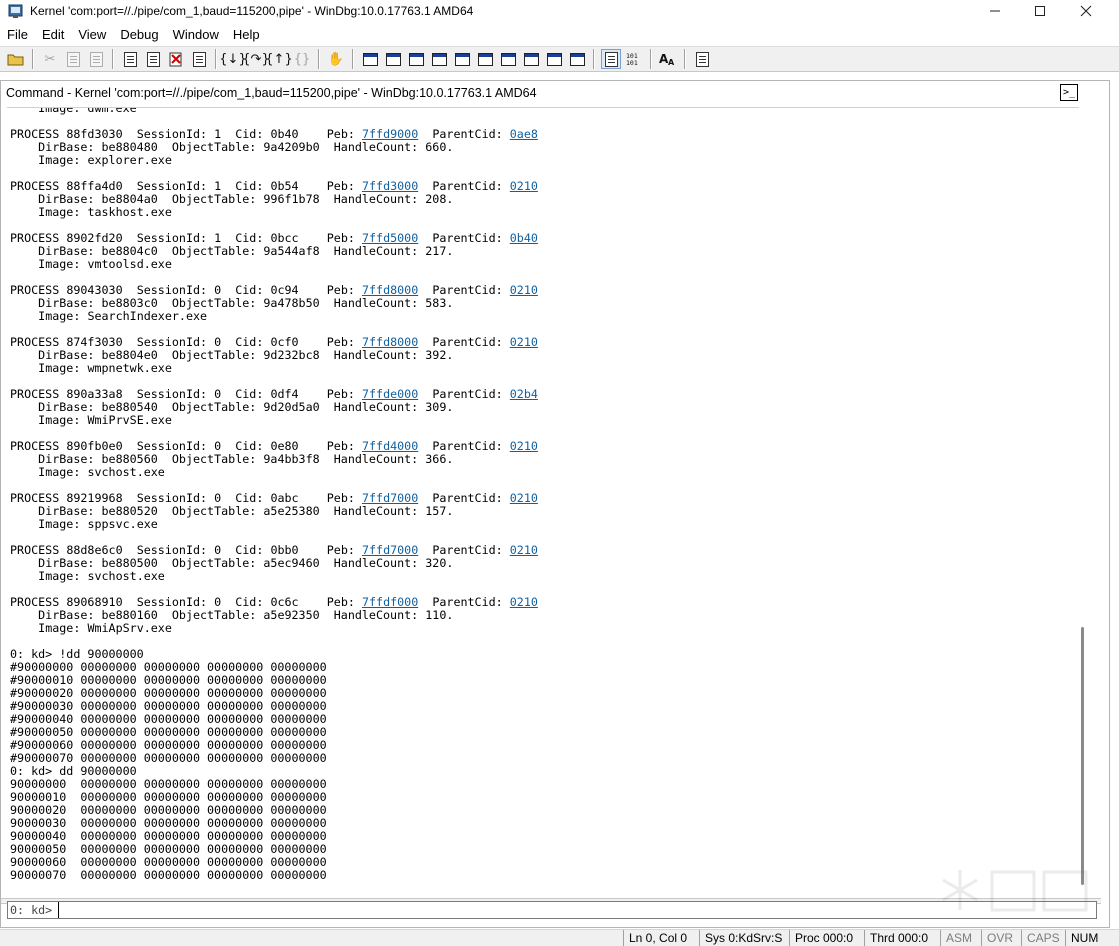 The image size is (1119, 946). What do you see at coordinates (278, 59) in the screenshot?
I see `step-out-icon: {↑}` at bounding box center [278, 59].